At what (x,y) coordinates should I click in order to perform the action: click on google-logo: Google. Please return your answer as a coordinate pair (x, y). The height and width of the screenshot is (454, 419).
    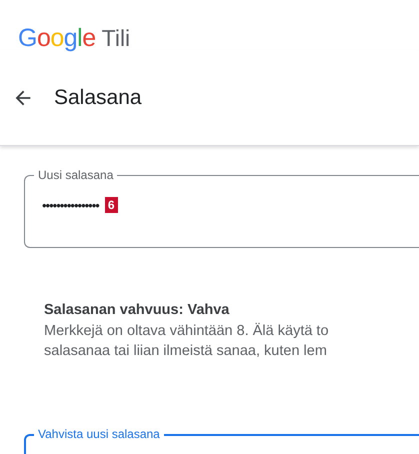
    Looking at the image, I should click on (57, 38).